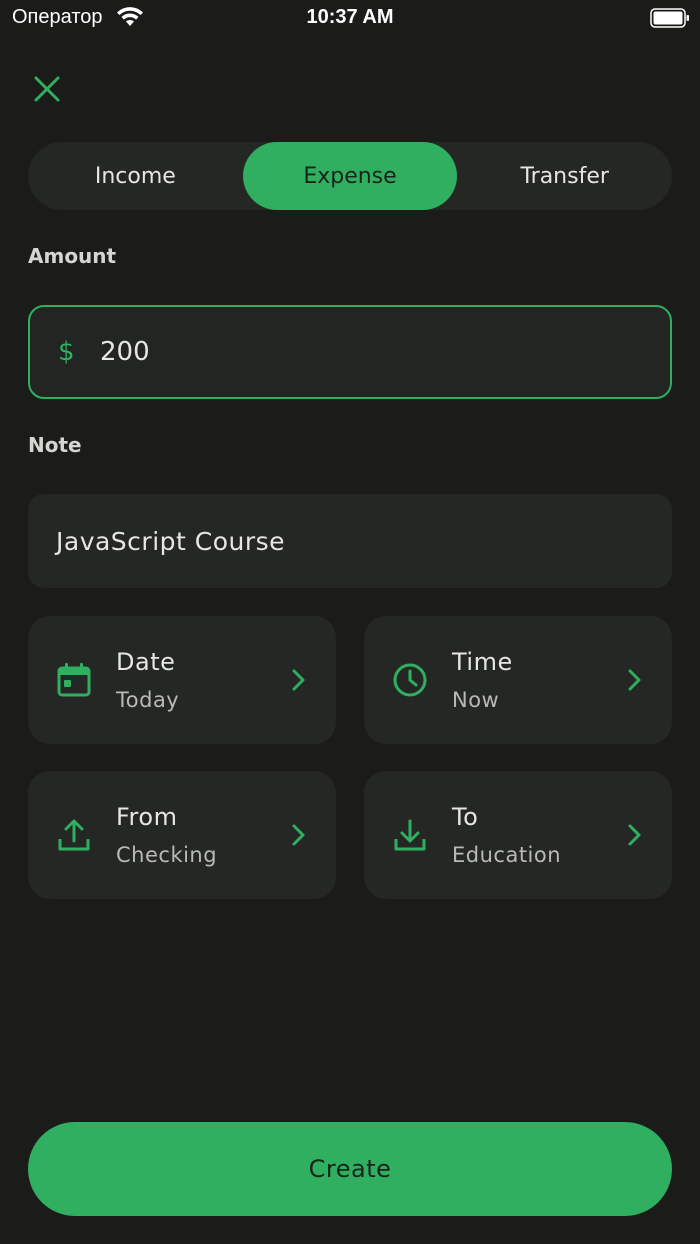  Describe the element at coordinates (410, 680) in the screenshot. I see `clock-icon` at that location.